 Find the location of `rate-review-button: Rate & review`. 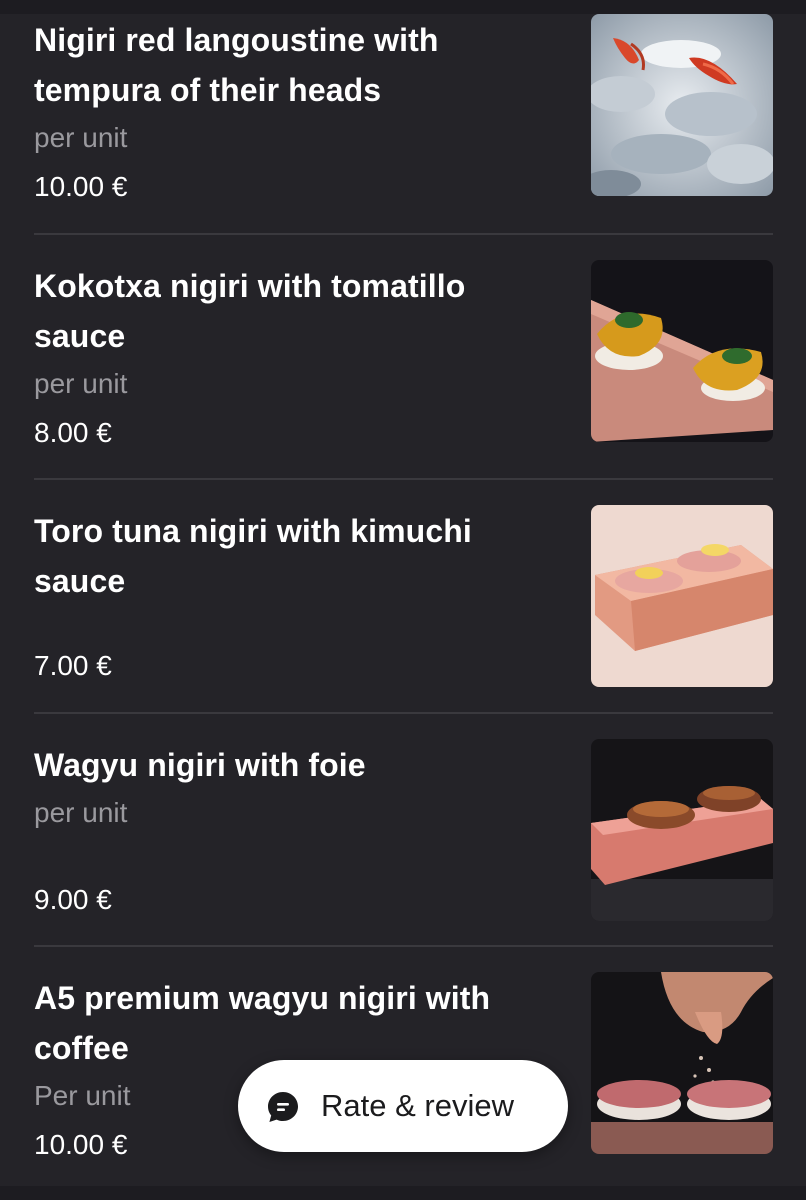

rate-review-button: Rate & review is located at coordinates (403, 1106).